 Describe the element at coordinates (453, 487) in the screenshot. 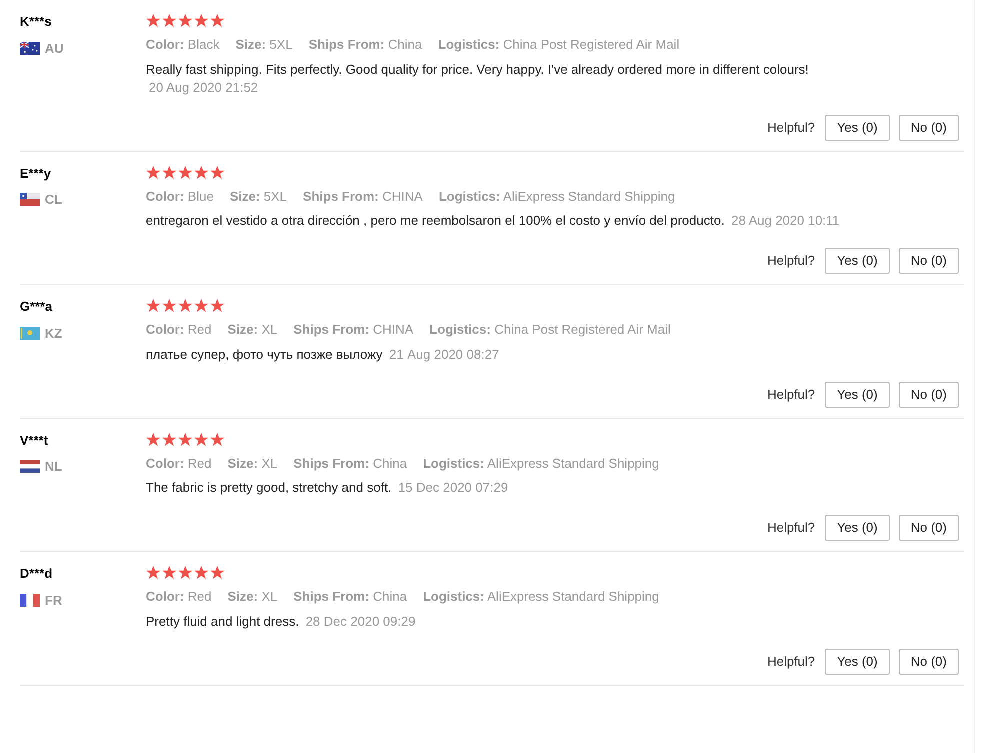

I see `review-date: 15 Dec 2020 07:29` at that location.